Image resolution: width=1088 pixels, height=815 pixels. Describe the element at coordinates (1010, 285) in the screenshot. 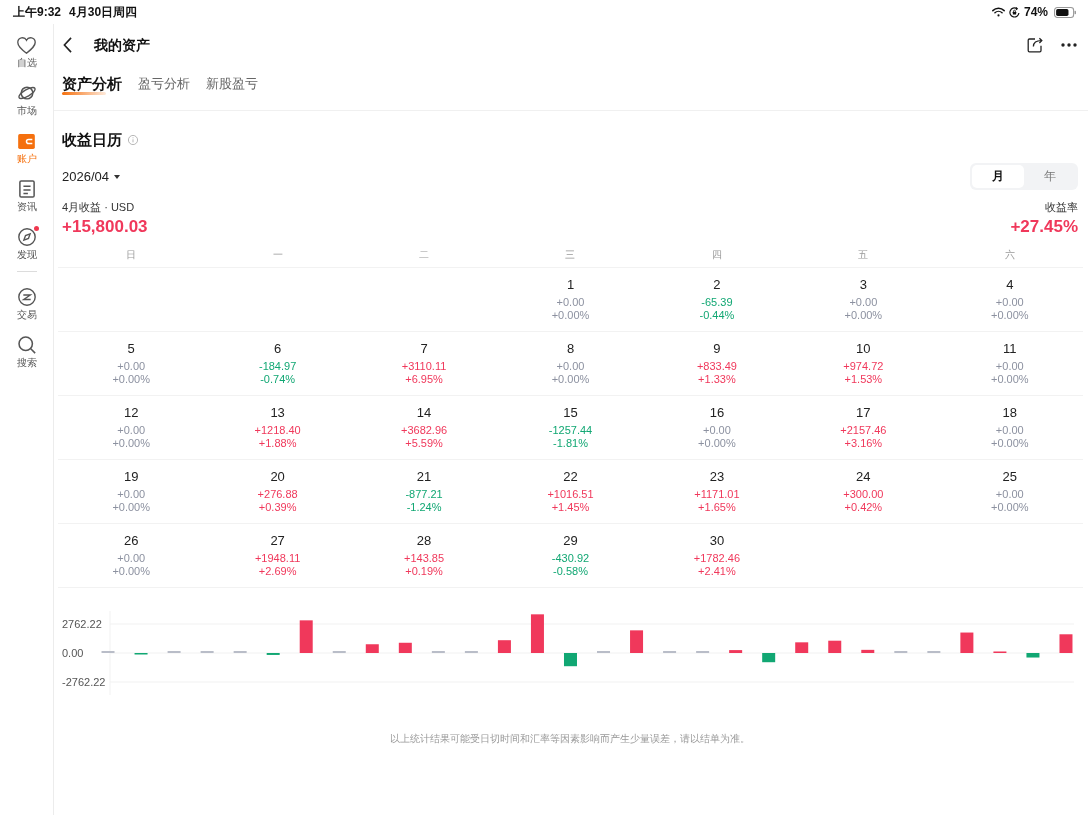

I see `date-number: 4` at that location.